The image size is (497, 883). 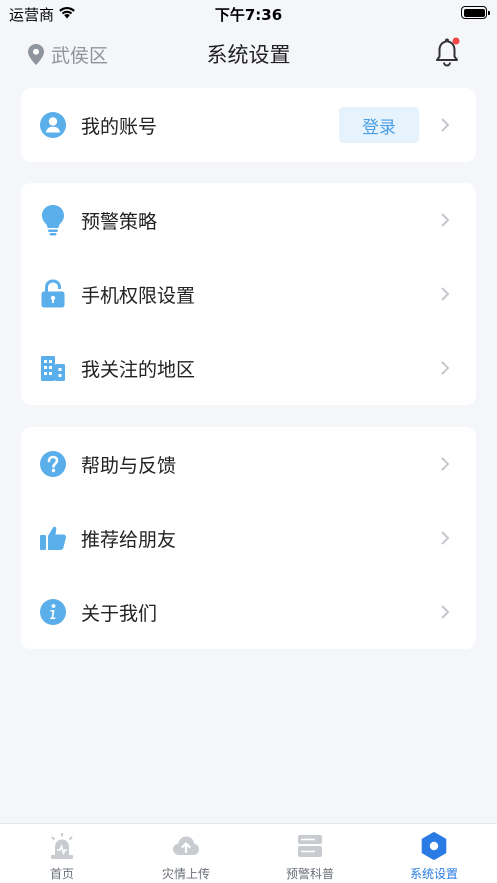 I want to click on followed-regions-label: 我关注的地区, so click(x=138, y=369).